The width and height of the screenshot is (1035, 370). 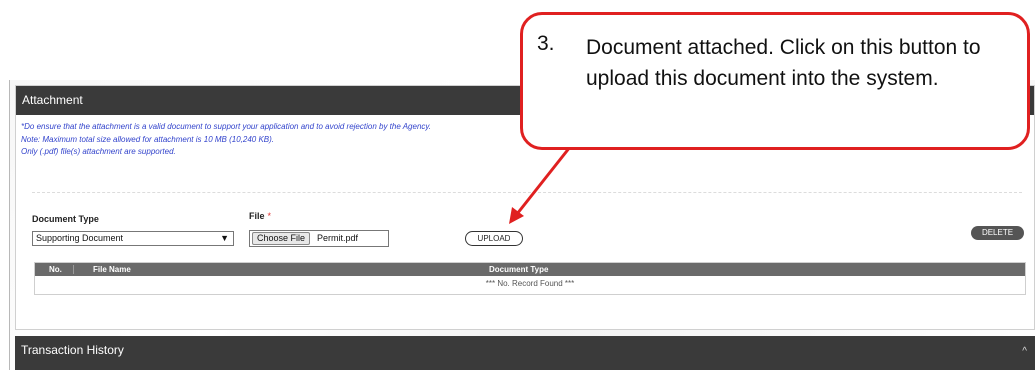 I want to click on arrow-line, so click(x=543, y=180).